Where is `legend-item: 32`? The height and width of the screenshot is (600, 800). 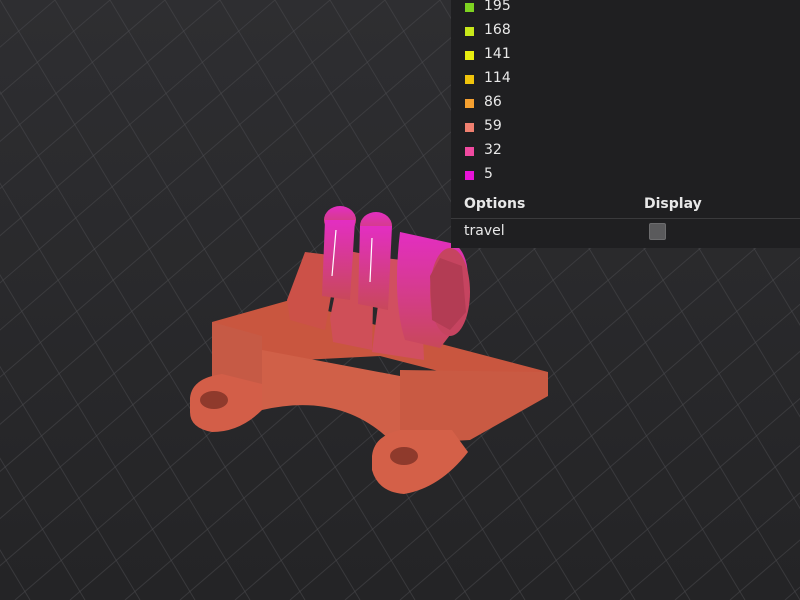
legend-item: 32 is located at coordinates (625, 152).